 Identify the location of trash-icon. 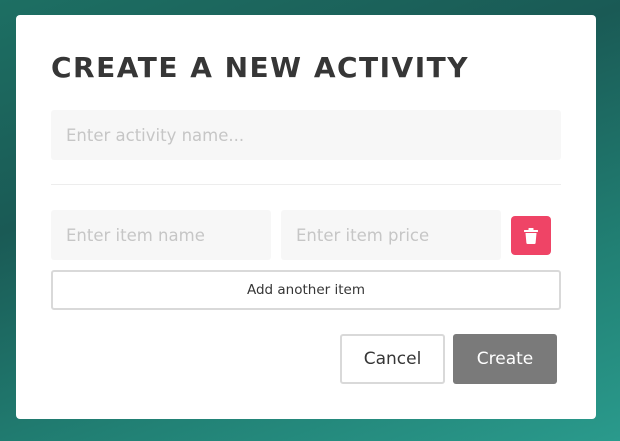
(531, 235).